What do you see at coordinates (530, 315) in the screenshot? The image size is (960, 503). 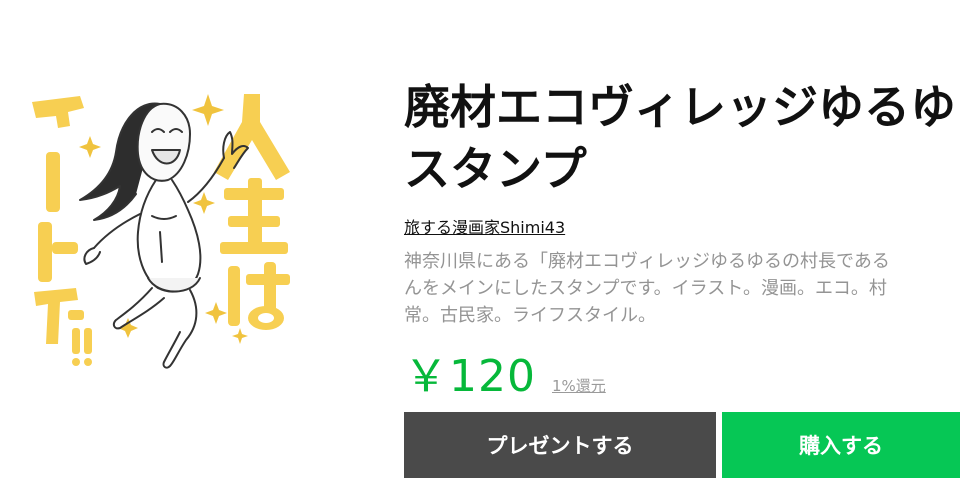 I see `description-line3: 常。古民家。ライフスタイル。` at bounding box center [530, 315].